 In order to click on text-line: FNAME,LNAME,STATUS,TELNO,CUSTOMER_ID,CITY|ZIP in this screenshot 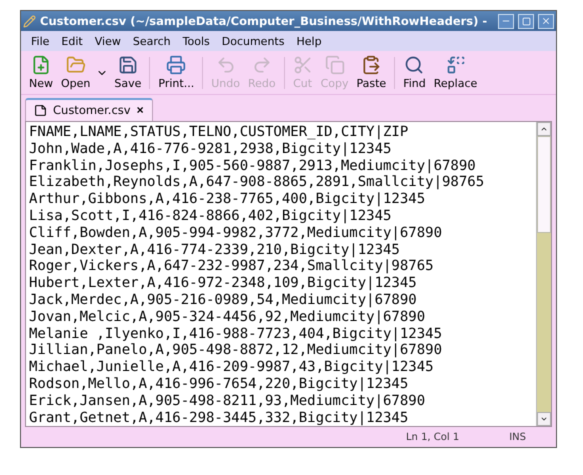, I will do `click(219, 132)`.